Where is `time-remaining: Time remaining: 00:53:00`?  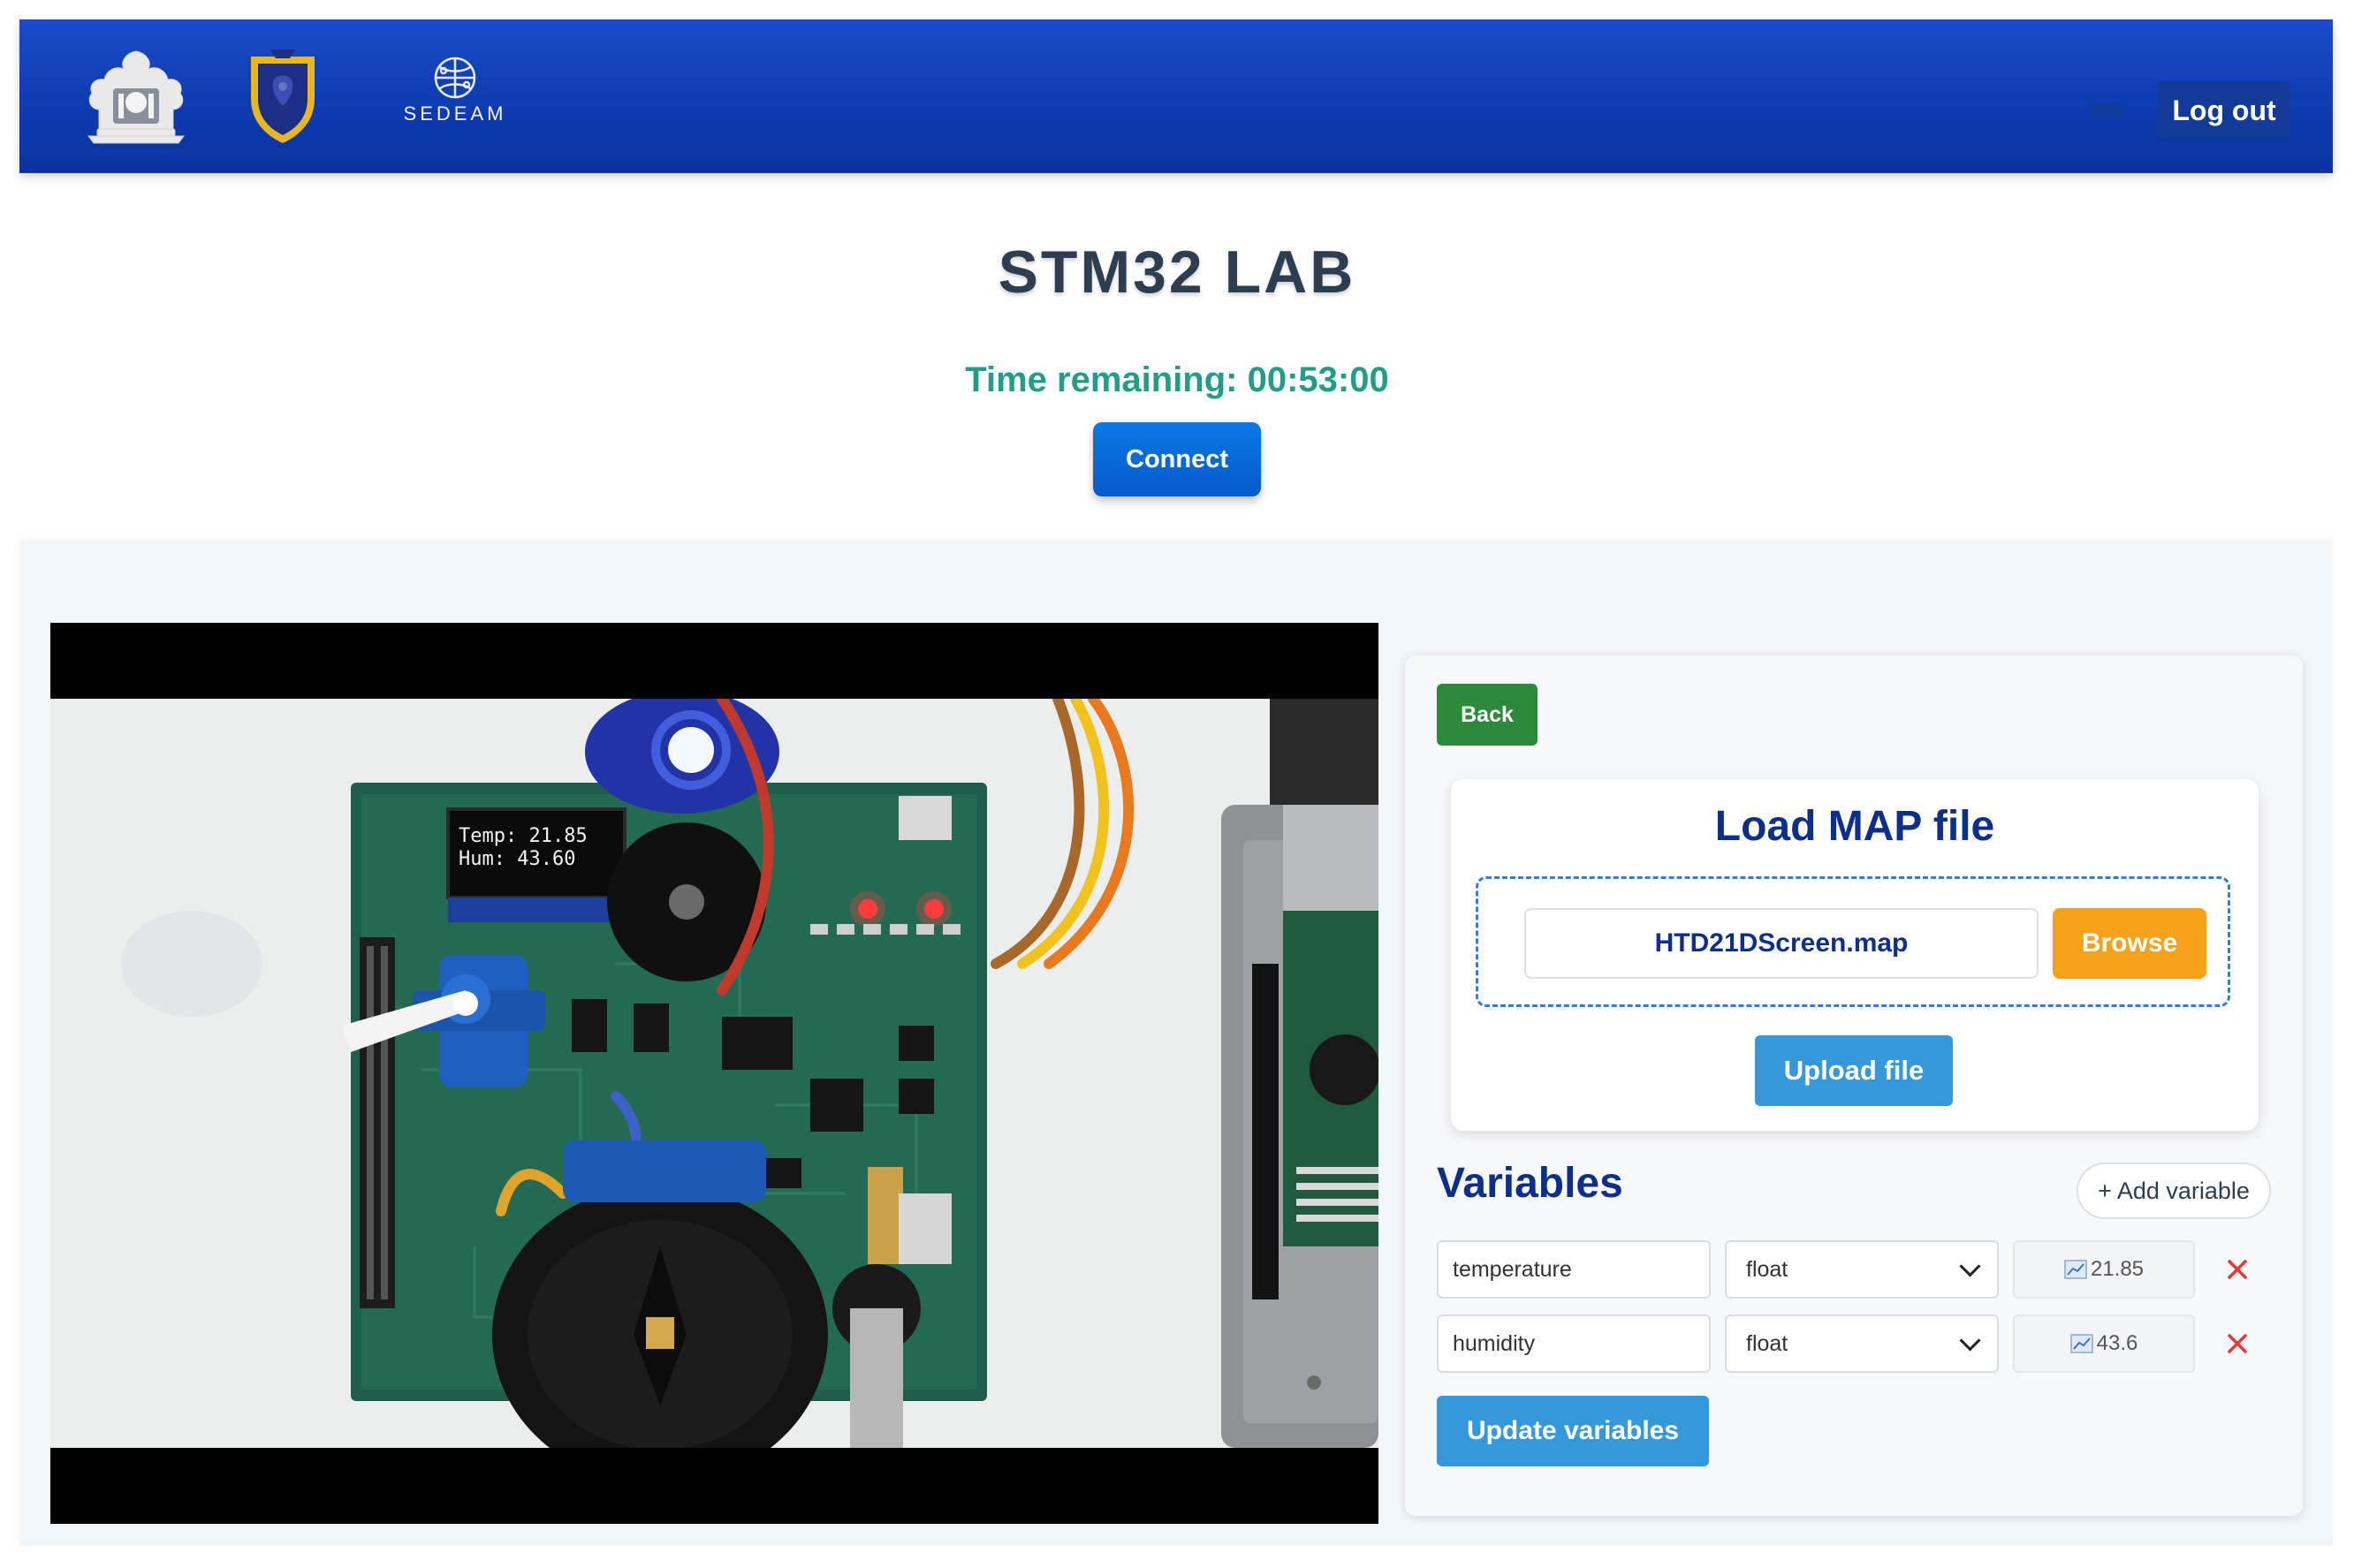 time-remaining: Time remaining: 00:53:00 is located at coordinates (1177, 379).